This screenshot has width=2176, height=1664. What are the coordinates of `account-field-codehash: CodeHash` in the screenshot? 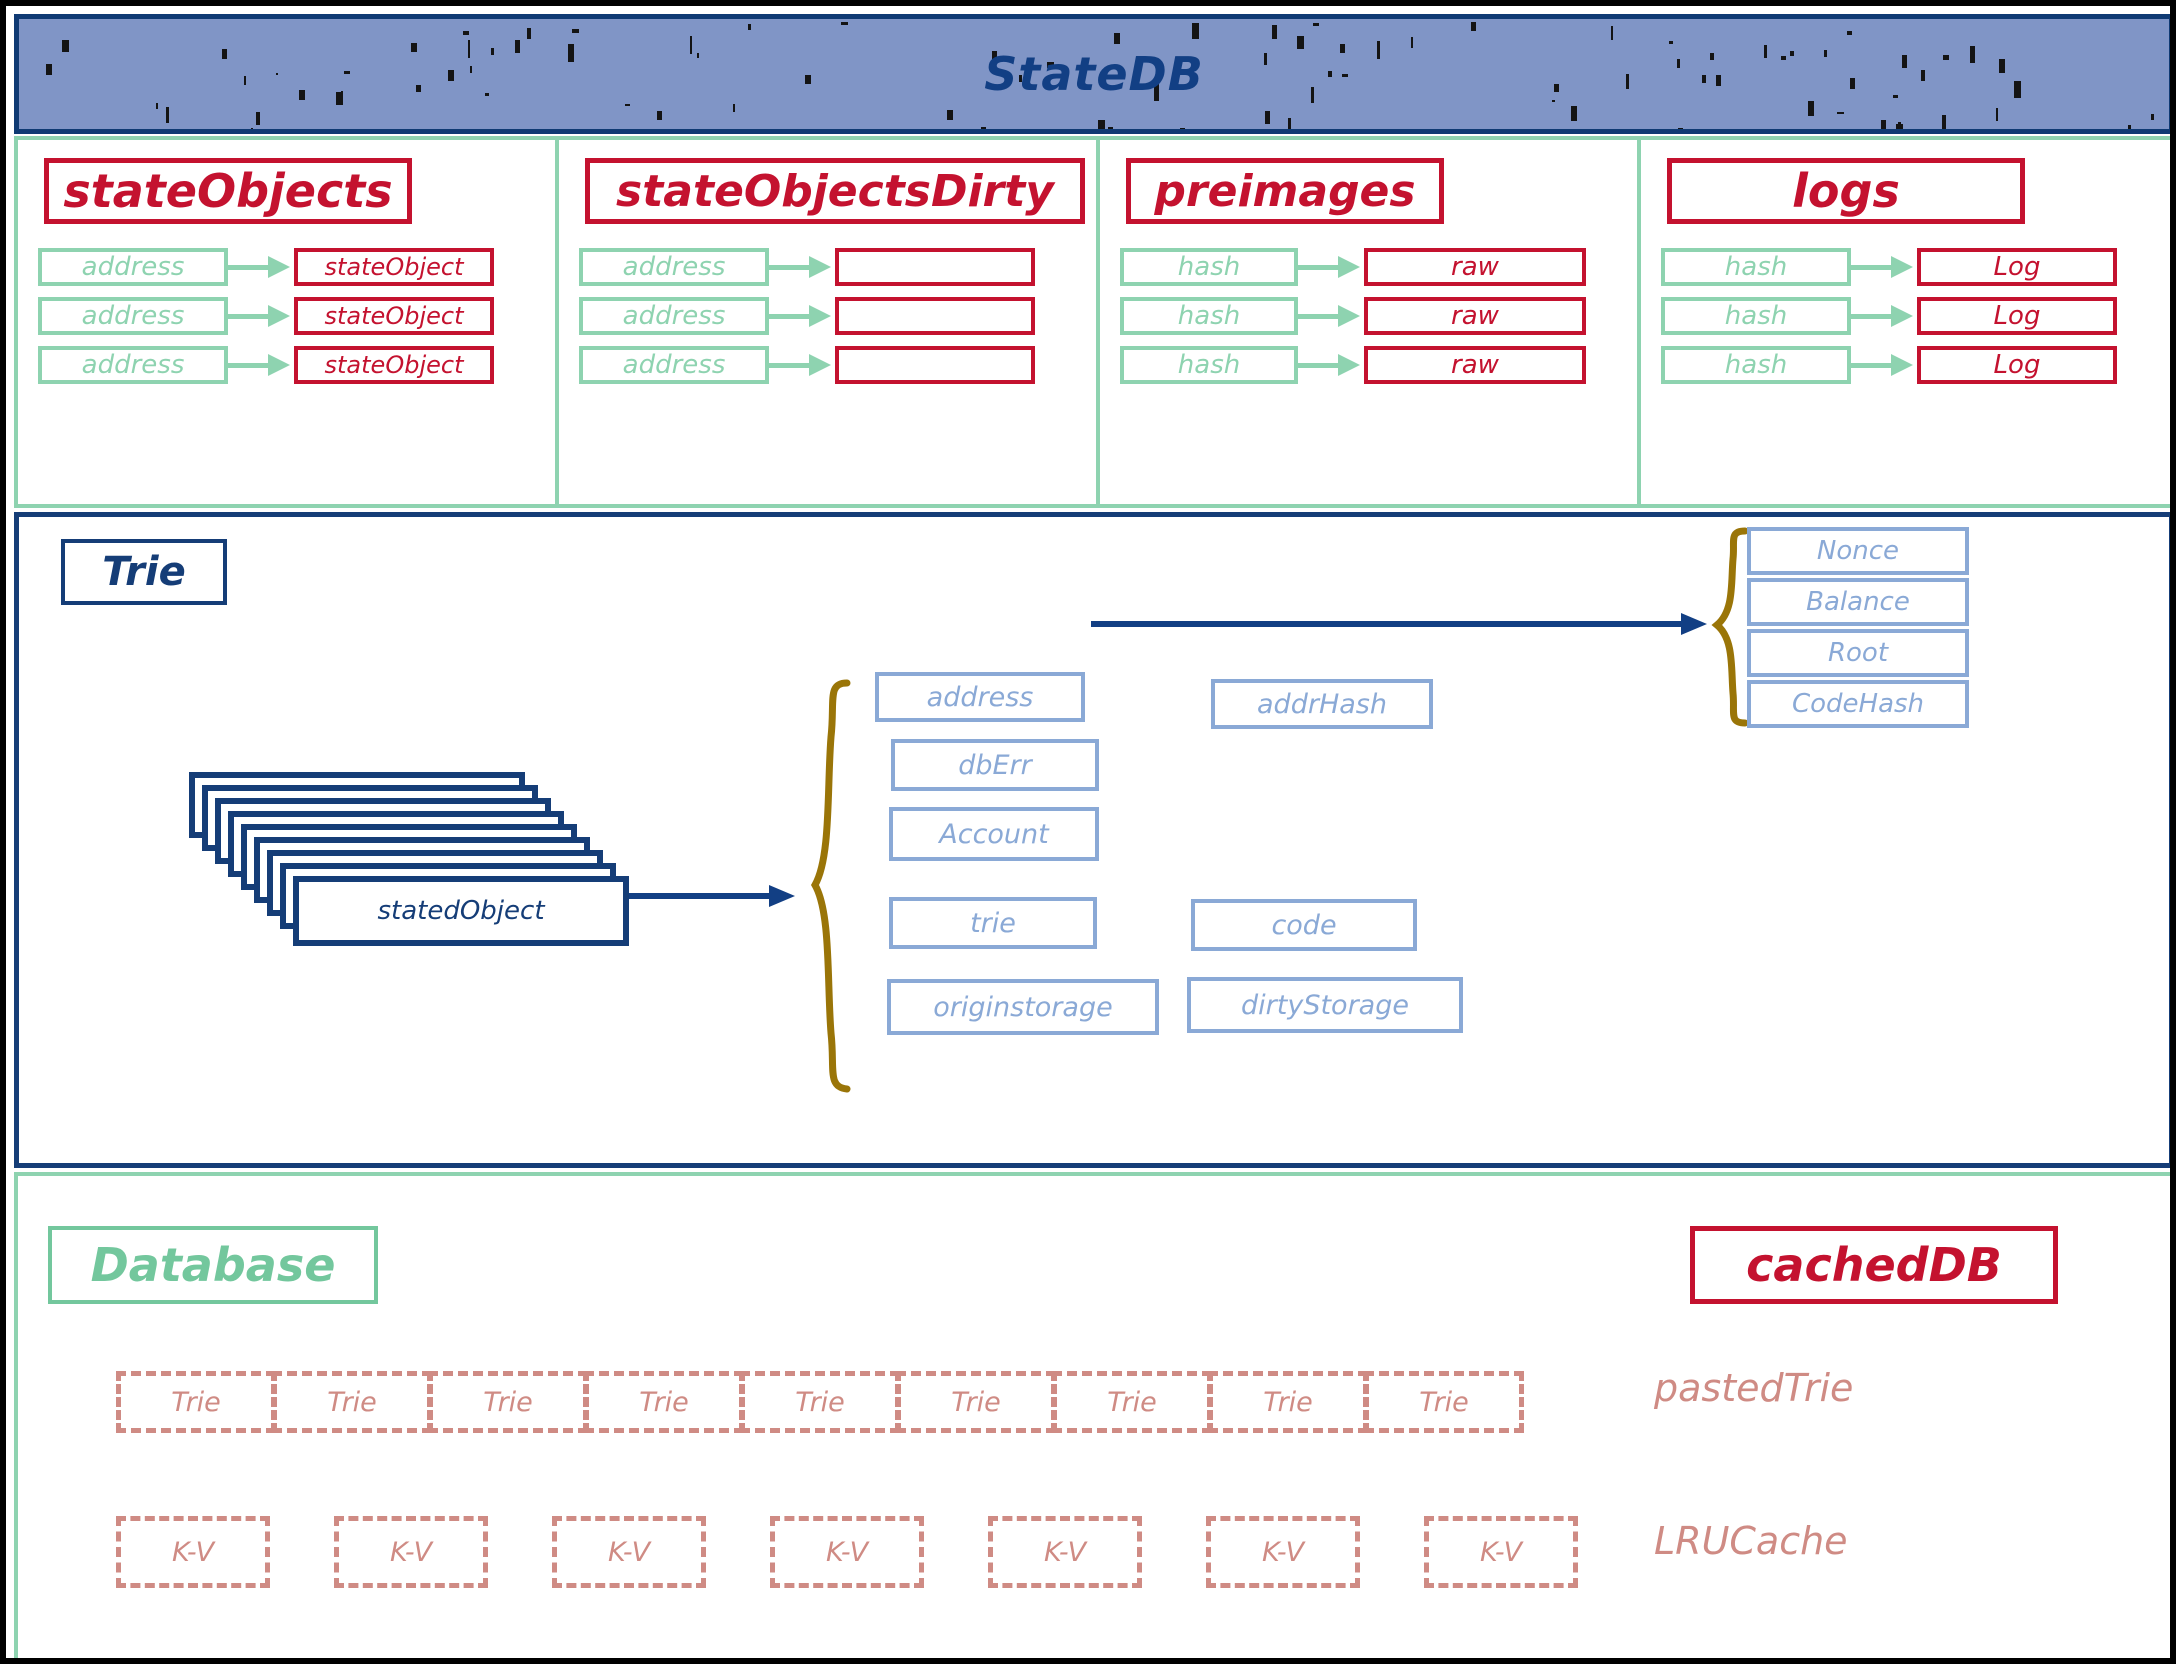 It's located at (1858, 704).